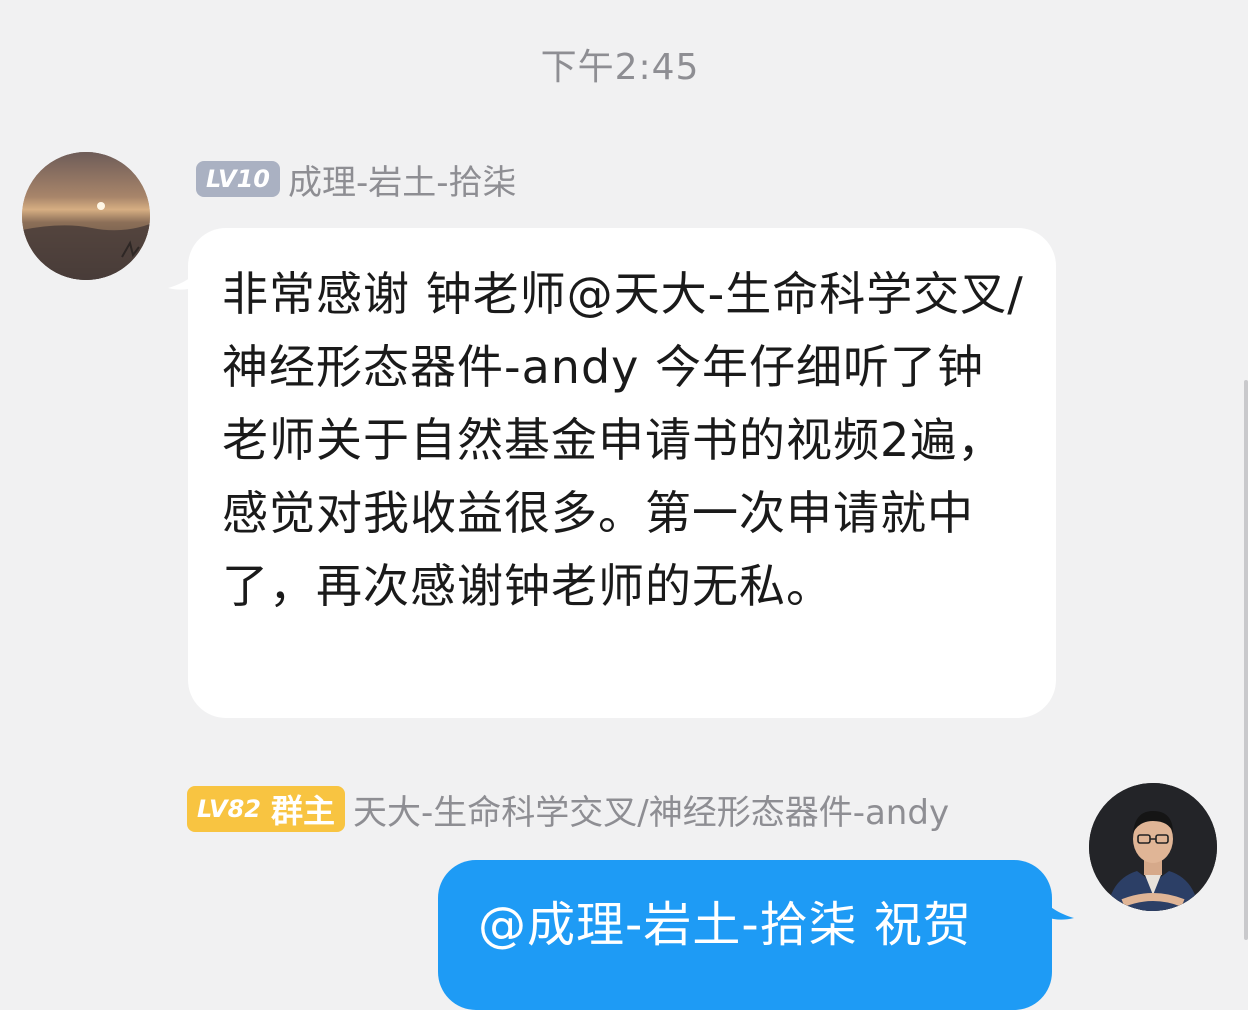 The width and height of the screenshot is (1248, 1010). What do you see at coordinates (302, 811) in the screenshot?
I see `owner-role: 群主` at bounding box center [302, 811].